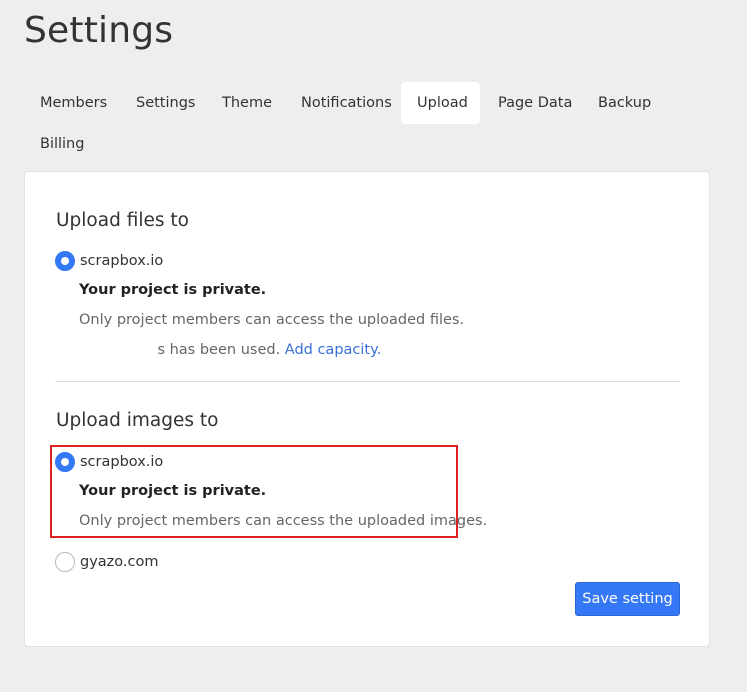 The height and width of the screenshot is (692, 747). Describe the element at coordinates (165, 103) in the screenshot. I see `tab-settings: Settings` at that location.